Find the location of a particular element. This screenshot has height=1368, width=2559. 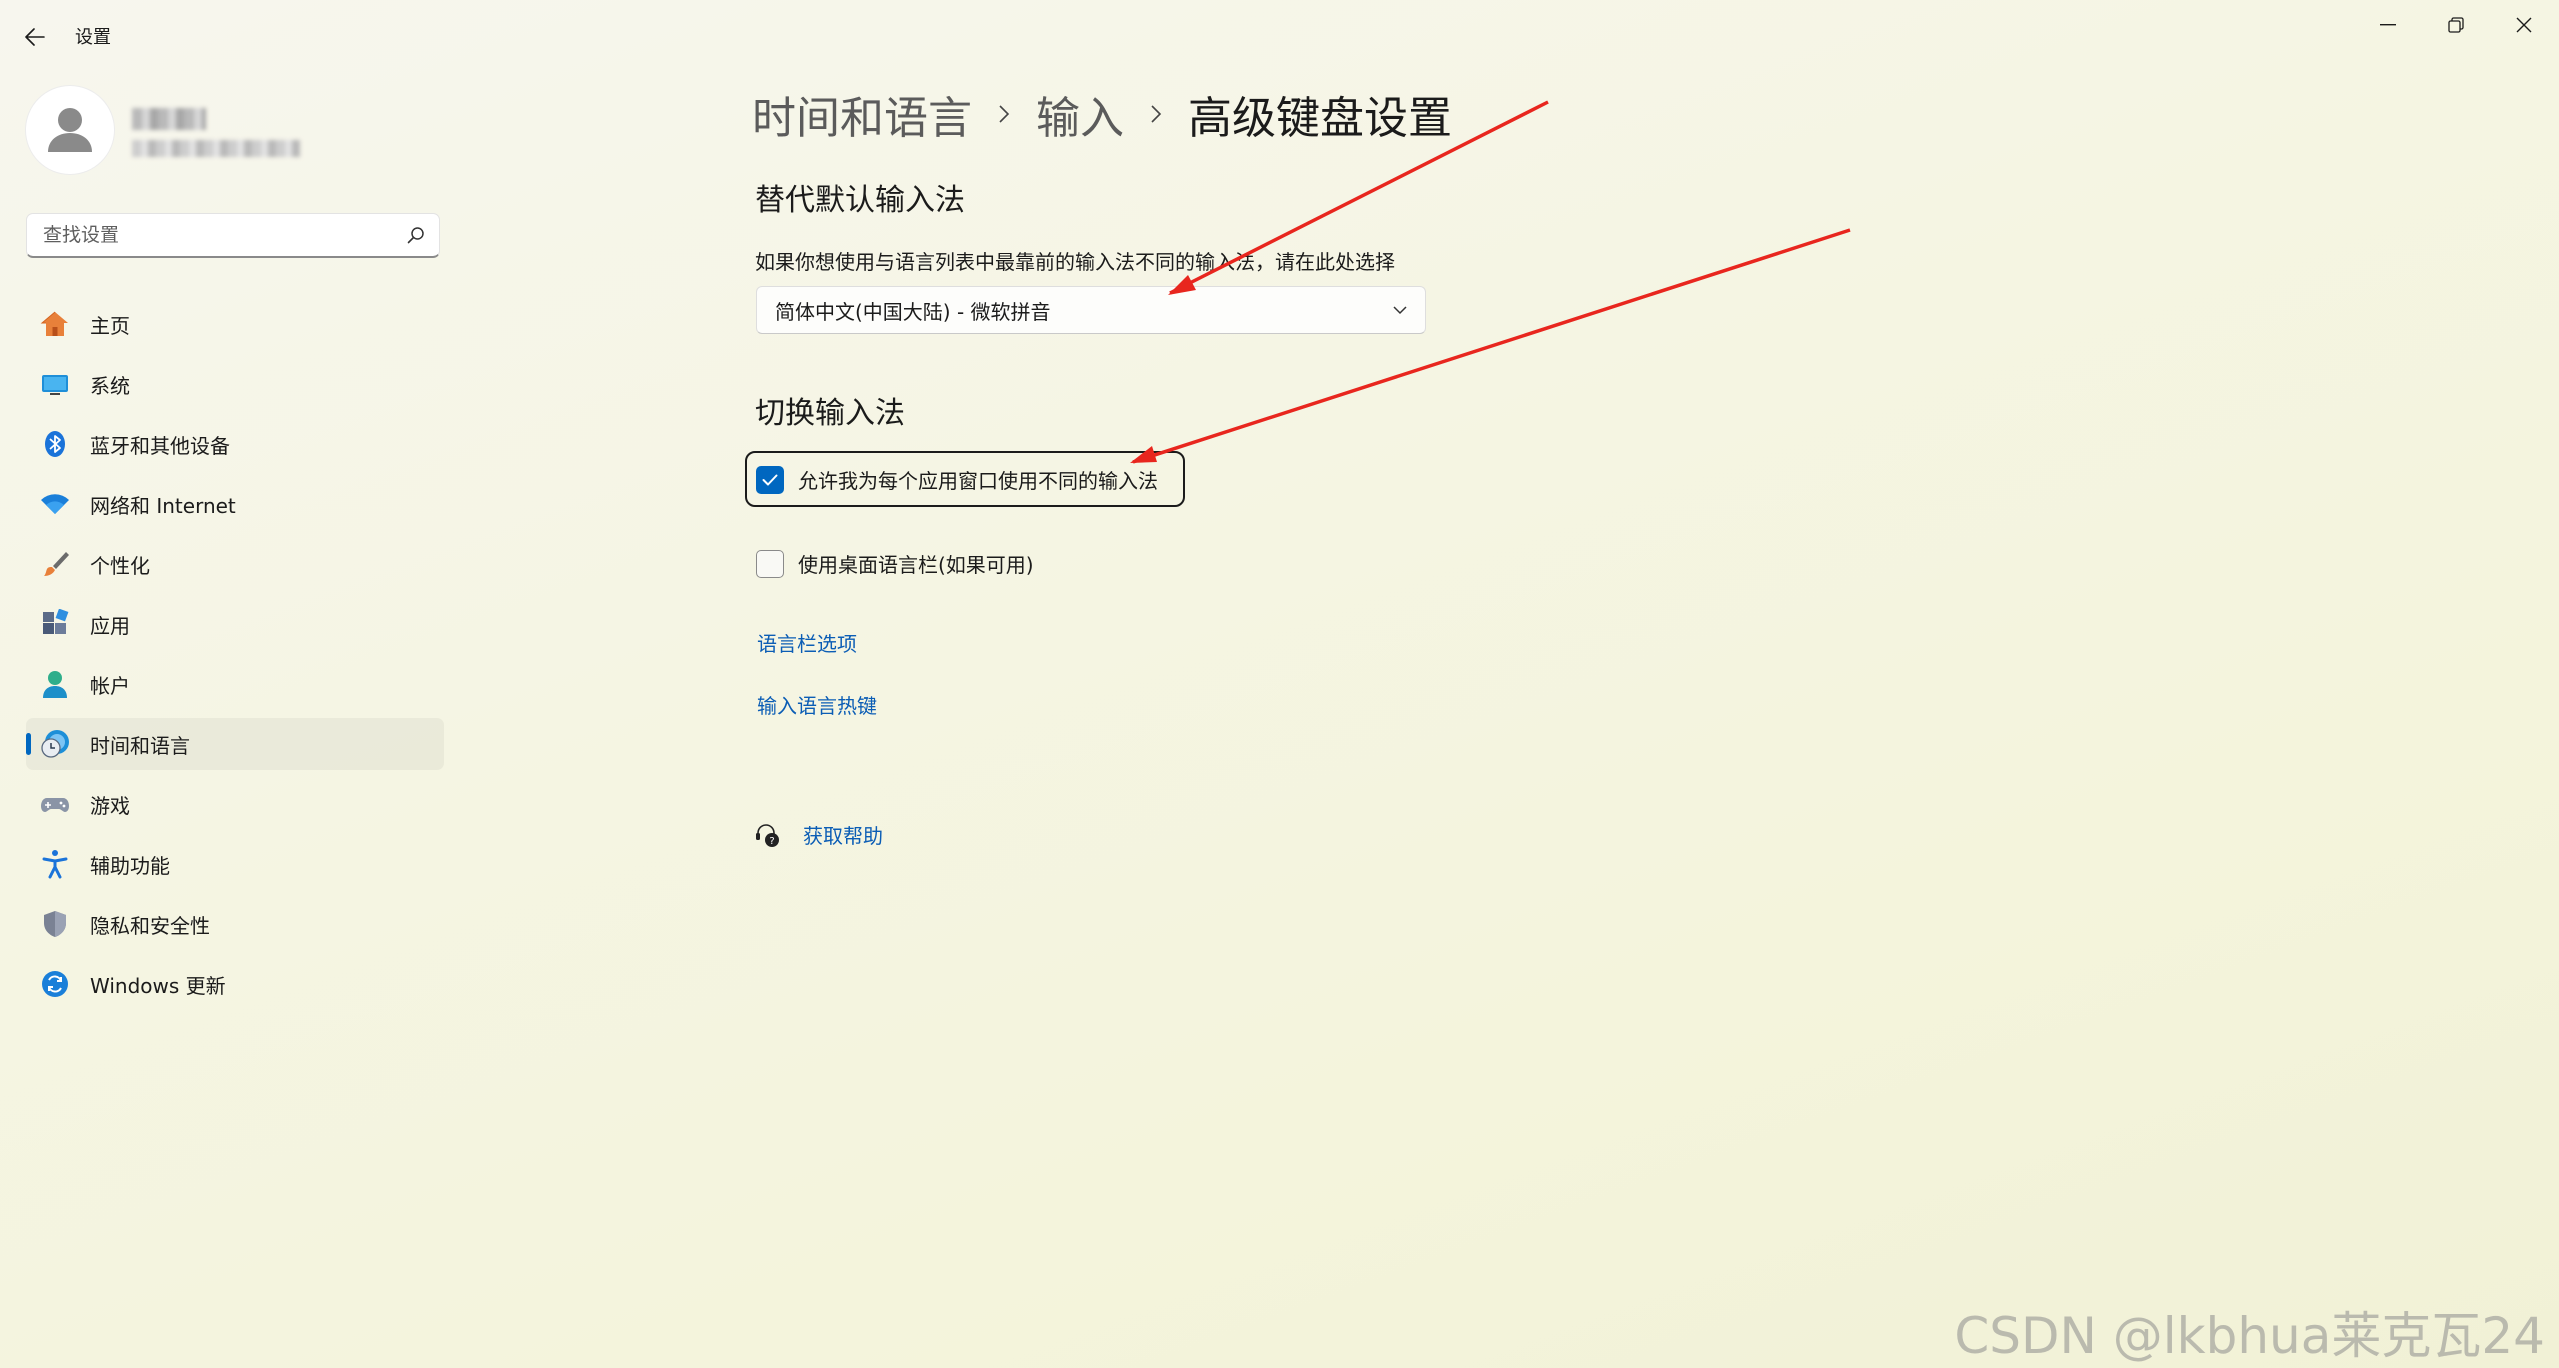

blurred-user-email is located at coordinates (216, 148).